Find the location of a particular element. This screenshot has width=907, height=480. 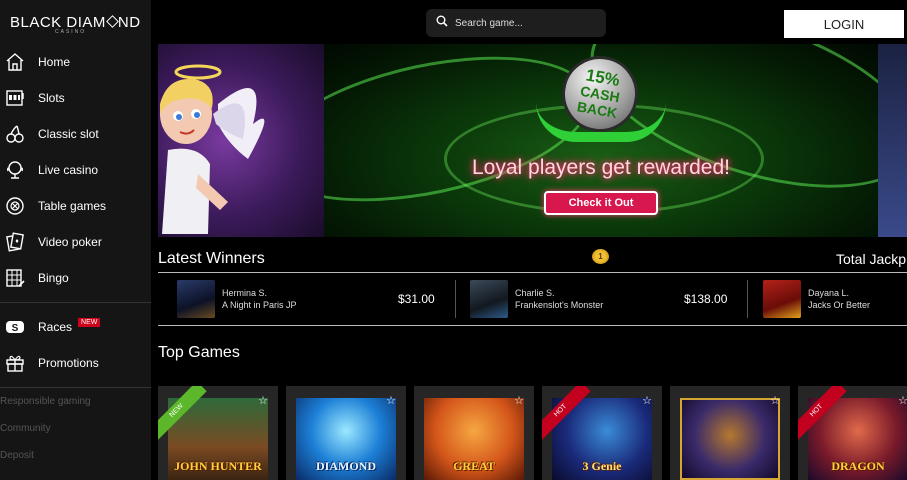

winner-amount-wrap: $138.00 is located at coordinates (709, 299).